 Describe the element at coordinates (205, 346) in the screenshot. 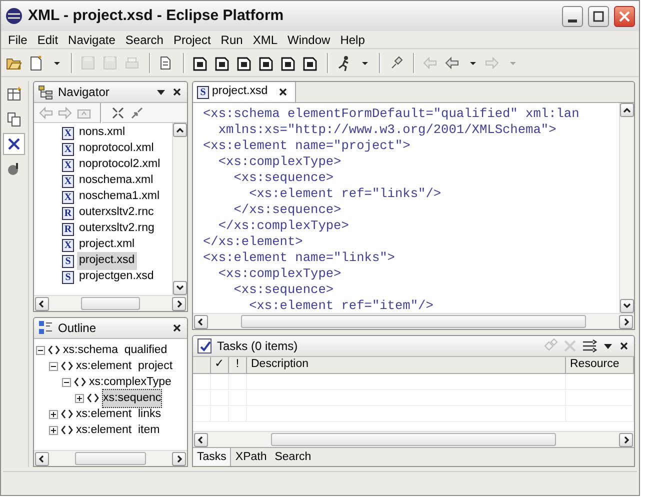

I see `tasks-icon` at that location.